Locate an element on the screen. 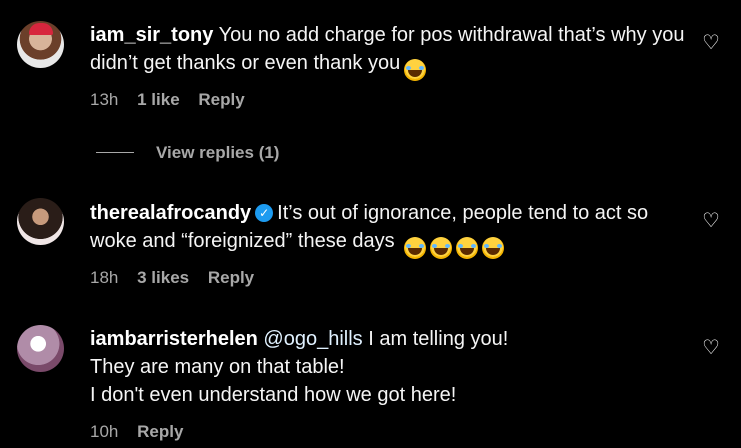 The width and height of the screenshot is (741, 448). comment-username: iam_sir_tony is located at coordinates (151, 35).